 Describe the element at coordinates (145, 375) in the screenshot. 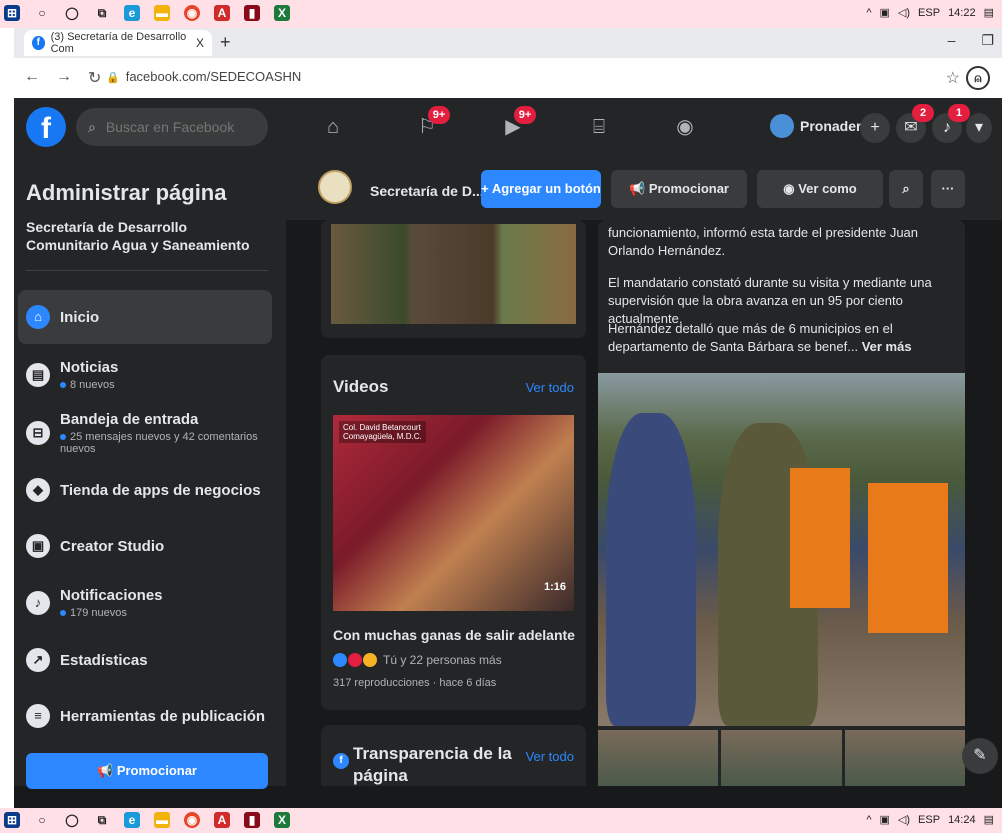

I see `sidebar-item-noticias: ▤ Noticias 8 nuevos` at that location.